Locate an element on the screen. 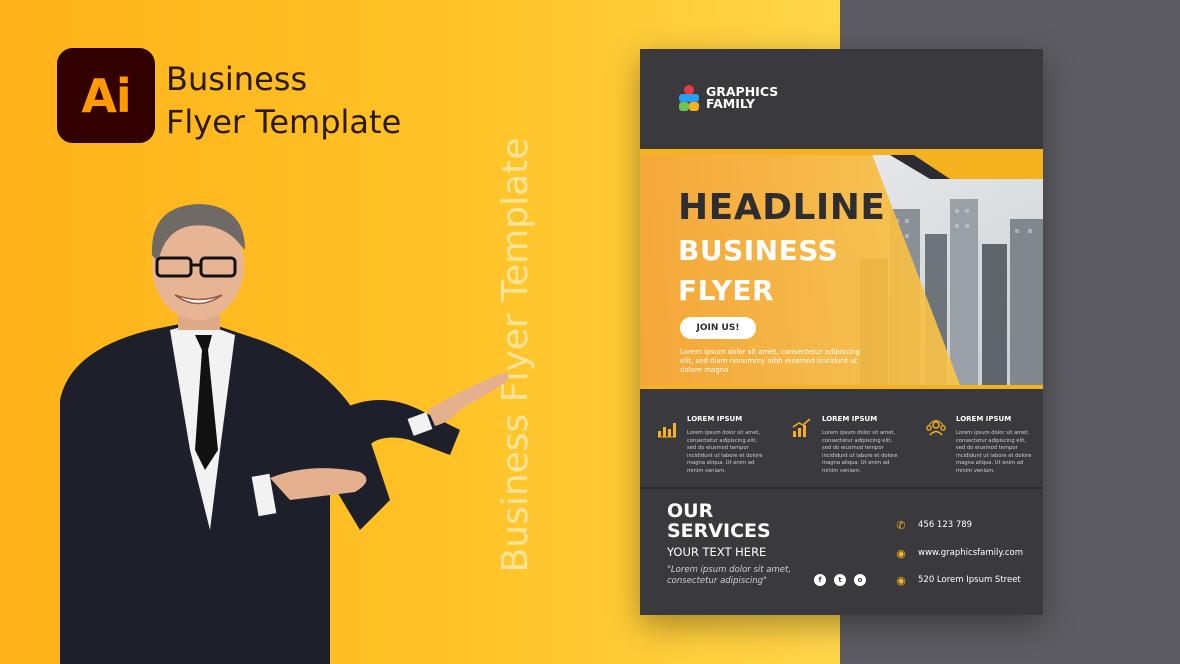 This screenshot has height=664, width=1180. brand: GRAPHICS FAMILY is located at coordinates (728, 98).